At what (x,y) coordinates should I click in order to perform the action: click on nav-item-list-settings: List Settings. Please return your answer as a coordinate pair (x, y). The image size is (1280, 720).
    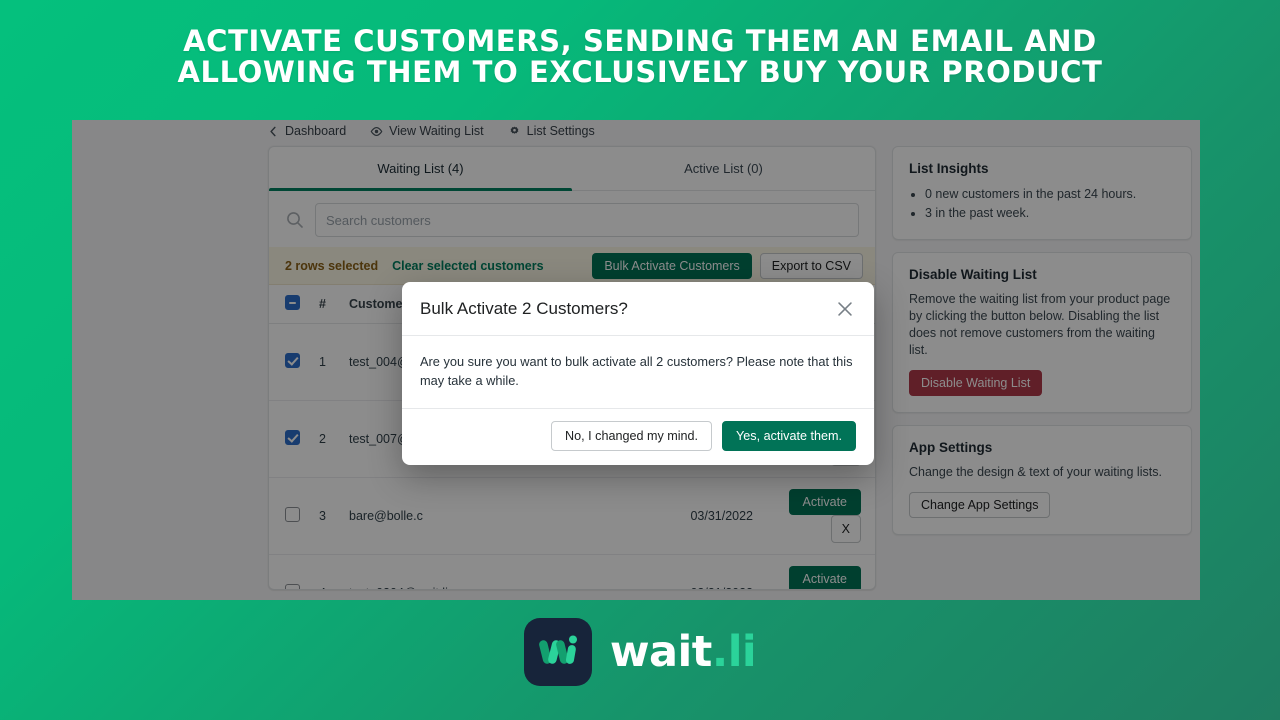
    Looking at the image, I should click on (551, 131).